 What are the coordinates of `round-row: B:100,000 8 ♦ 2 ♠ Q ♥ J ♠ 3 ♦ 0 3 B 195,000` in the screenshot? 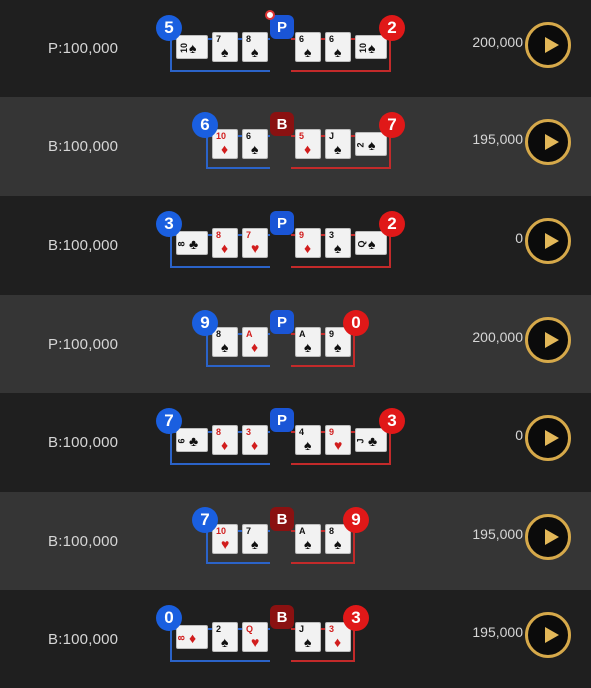 It's located at (295, 639).